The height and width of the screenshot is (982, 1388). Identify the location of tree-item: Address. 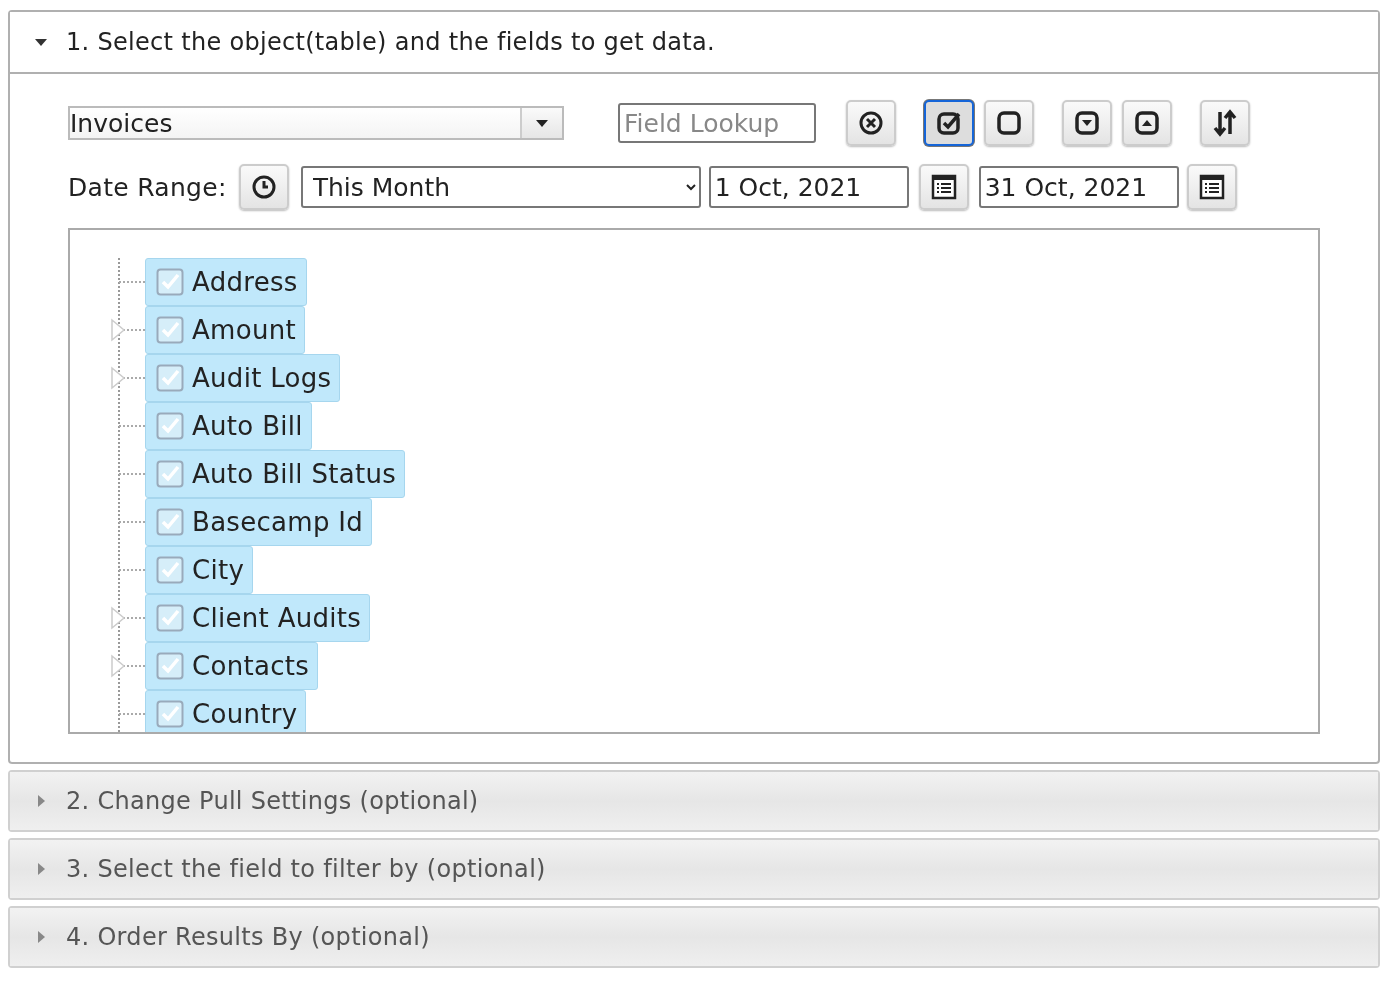
(226, 282).